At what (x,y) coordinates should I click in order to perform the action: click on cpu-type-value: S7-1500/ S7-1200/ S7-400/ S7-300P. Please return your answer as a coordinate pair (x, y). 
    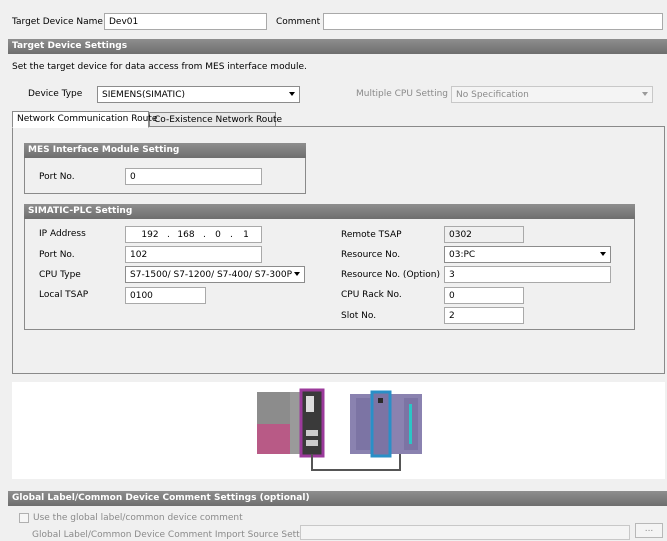
    Looking at the image, I should click on (211, 275).